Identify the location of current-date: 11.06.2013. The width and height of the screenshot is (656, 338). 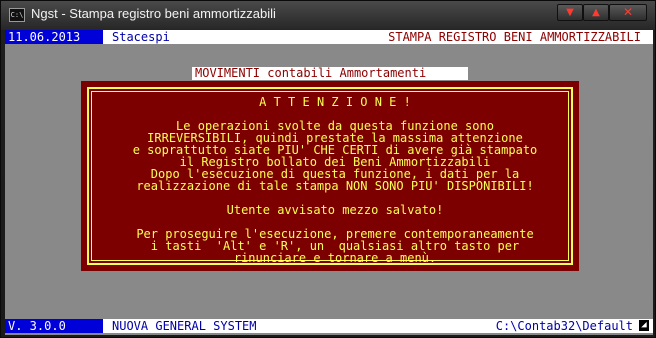
(54, 37).